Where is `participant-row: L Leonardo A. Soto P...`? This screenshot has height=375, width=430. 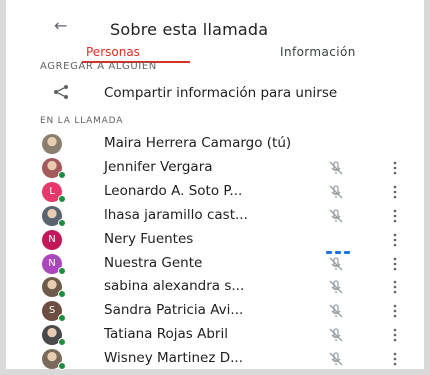 participant-row: L Leonardo A. Soto P... is located at coordinates (215, 192).